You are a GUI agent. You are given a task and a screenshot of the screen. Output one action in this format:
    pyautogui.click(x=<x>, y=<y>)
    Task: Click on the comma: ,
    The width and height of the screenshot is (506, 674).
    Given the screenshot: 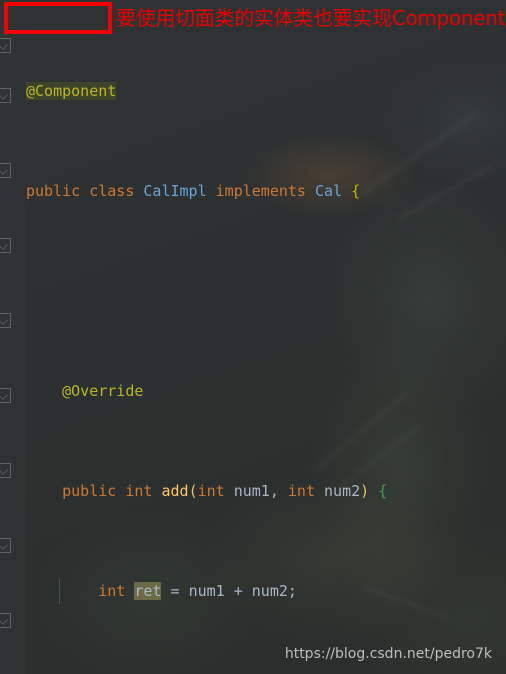 What is the action you would take?
    pyautogui.click(x=274, y=491)
    